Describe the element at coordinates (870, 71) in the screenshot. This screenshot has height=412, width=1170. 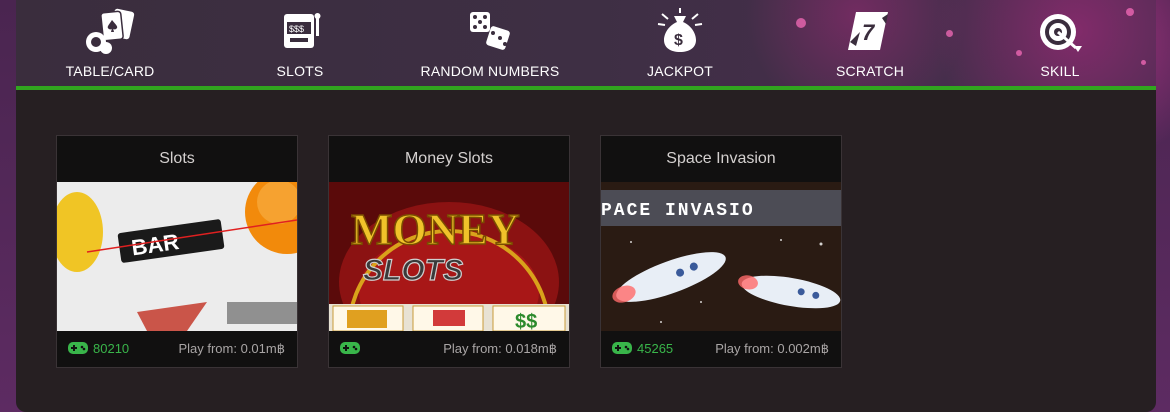
I see `nav-label: SCRATCH` at that location.